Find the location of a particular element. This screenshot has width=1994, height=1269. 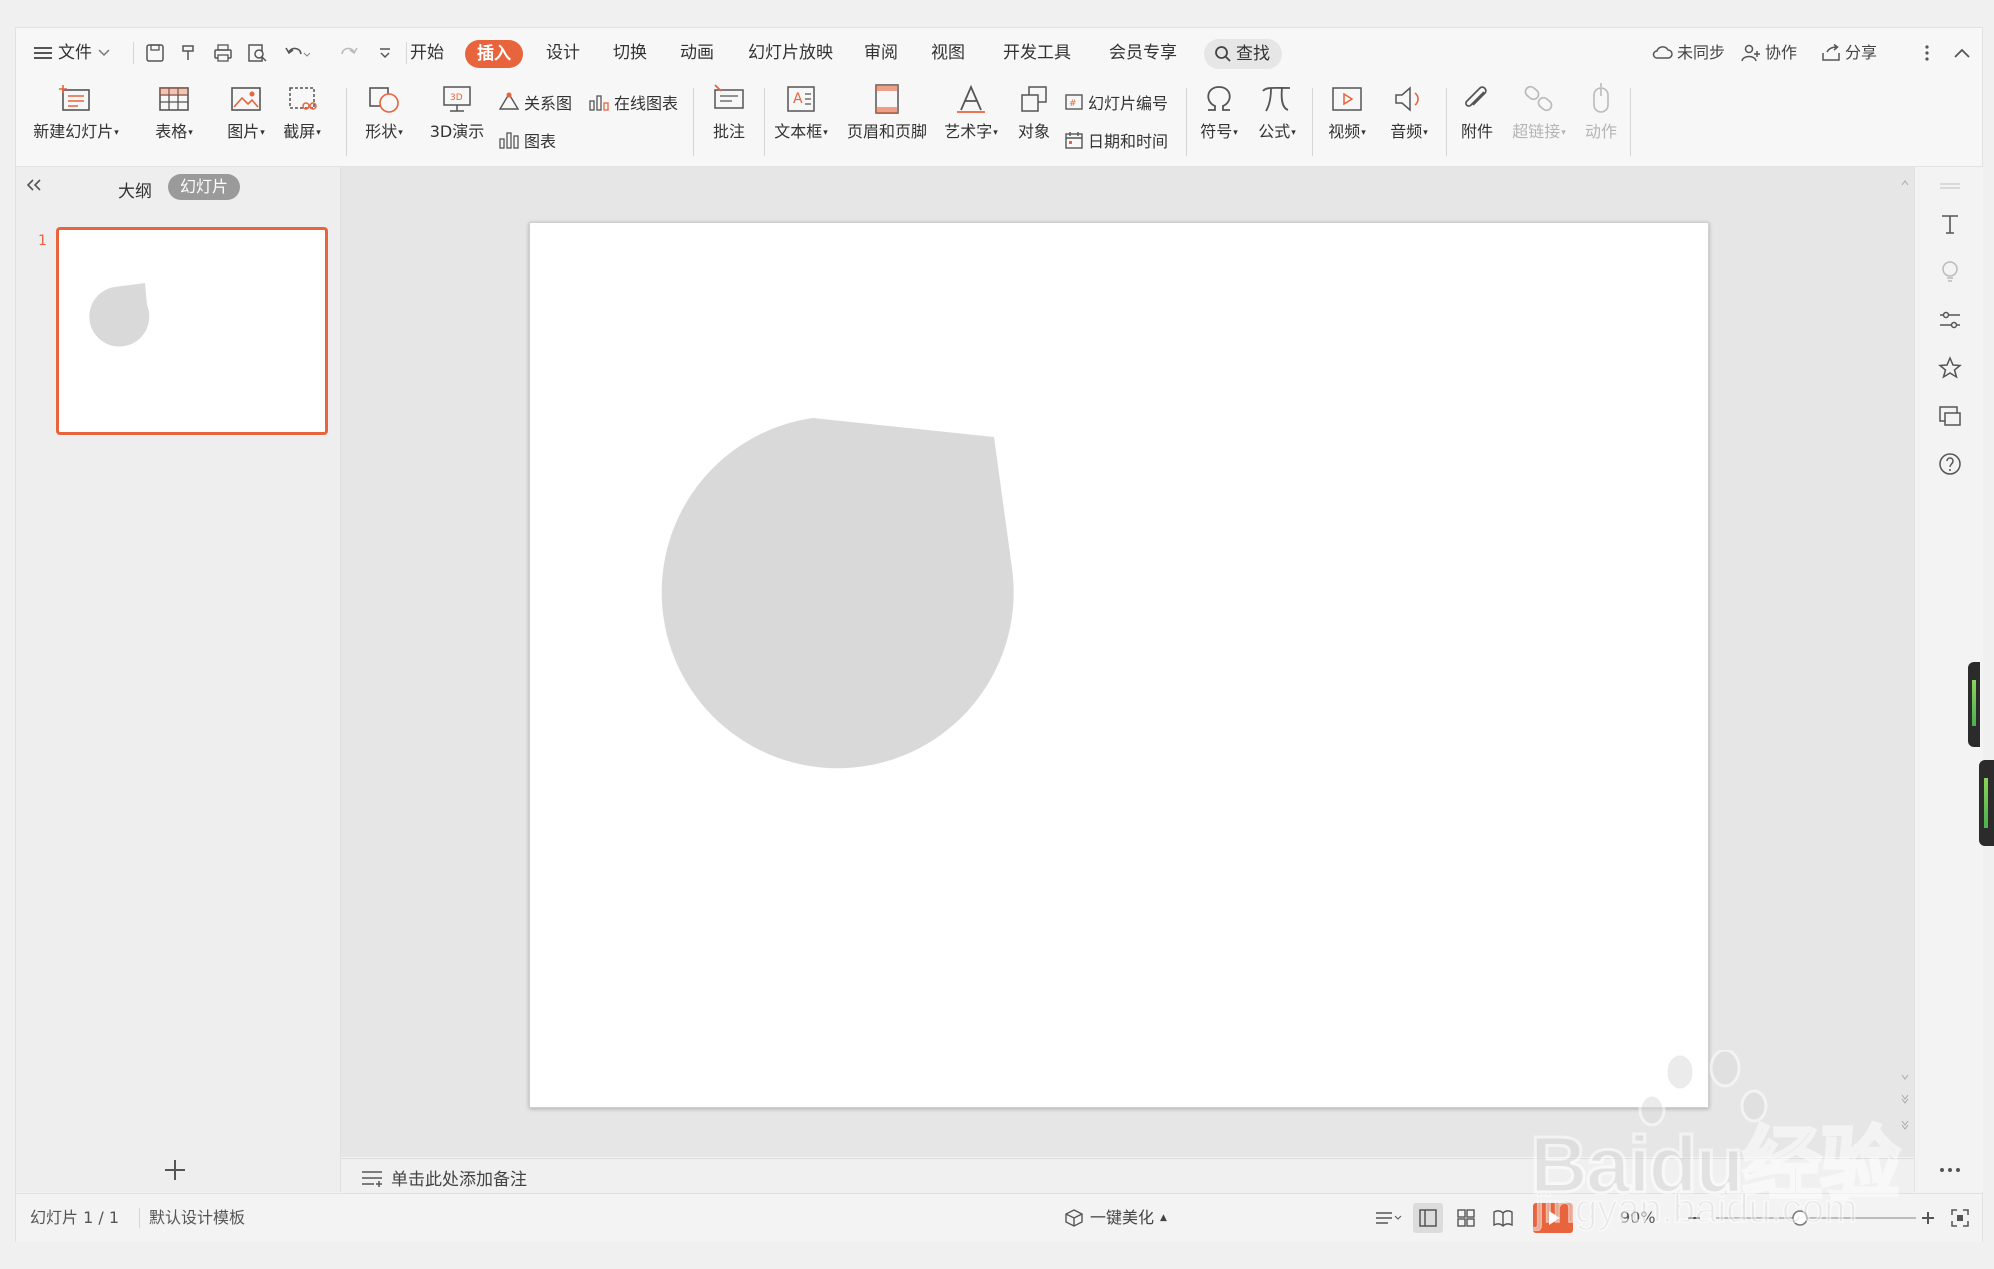

relation-button: 关系图 is located at coordinates (535, 102).